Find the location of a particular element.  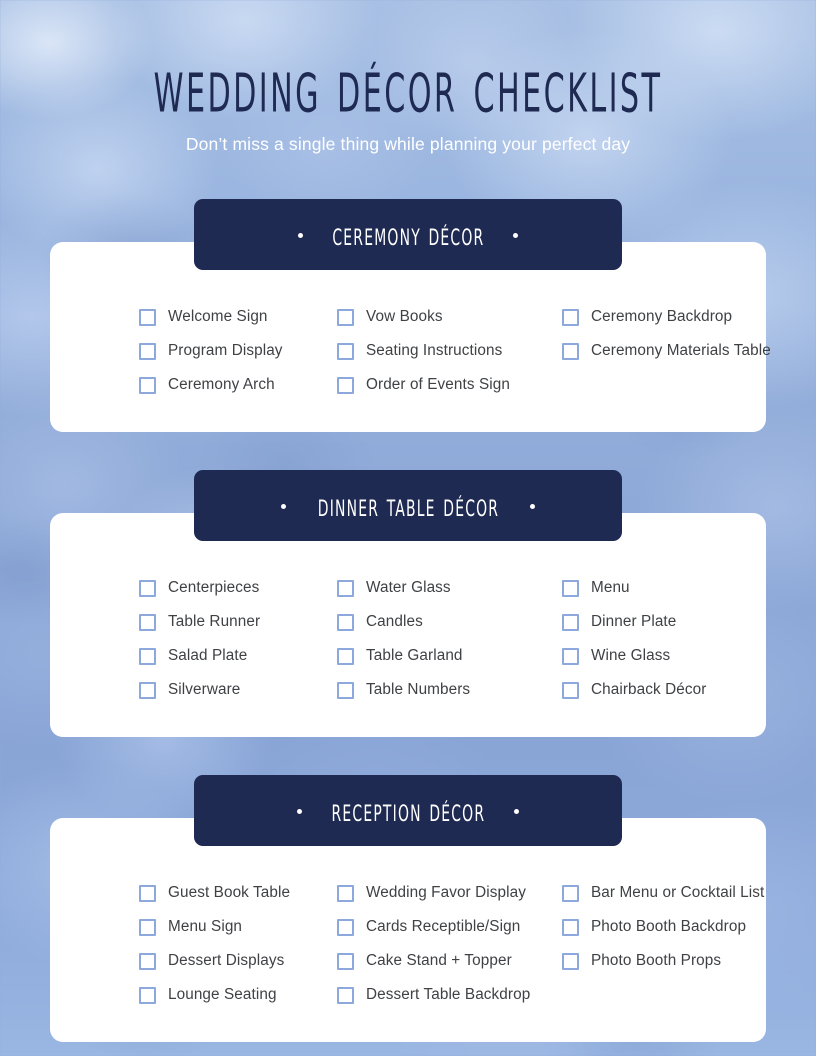

checklist-item: Table Garland is located at coordinates (449, 656).